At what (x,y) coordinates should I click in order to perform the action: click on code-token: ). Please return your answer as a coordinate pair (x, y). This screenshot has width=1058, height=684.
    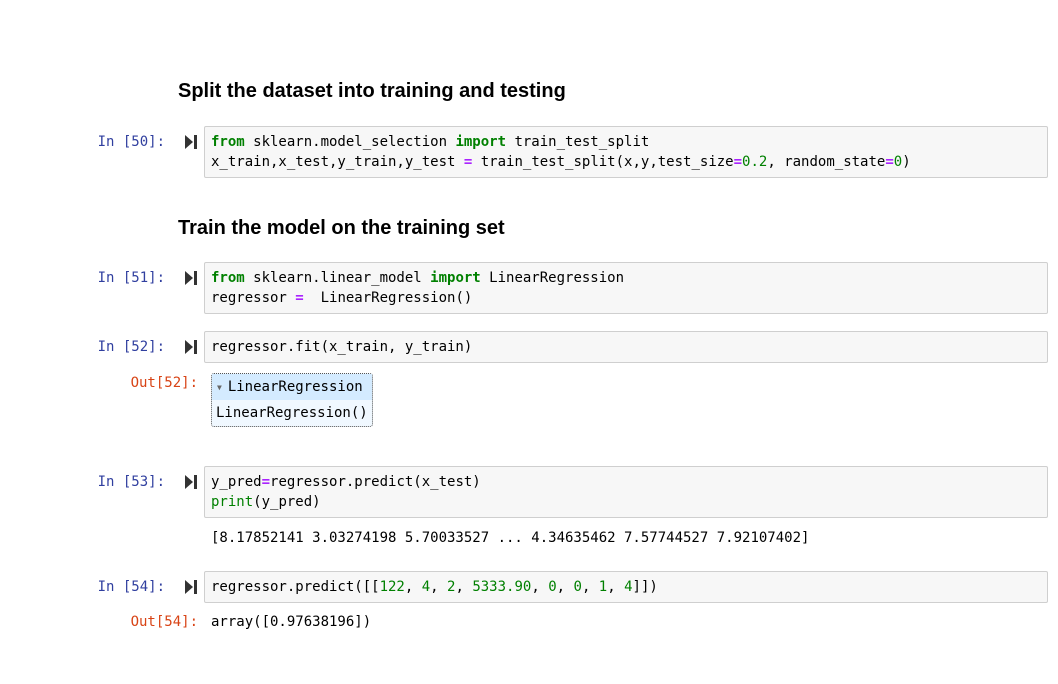
    Looking at the image, I should click on (906, 162).